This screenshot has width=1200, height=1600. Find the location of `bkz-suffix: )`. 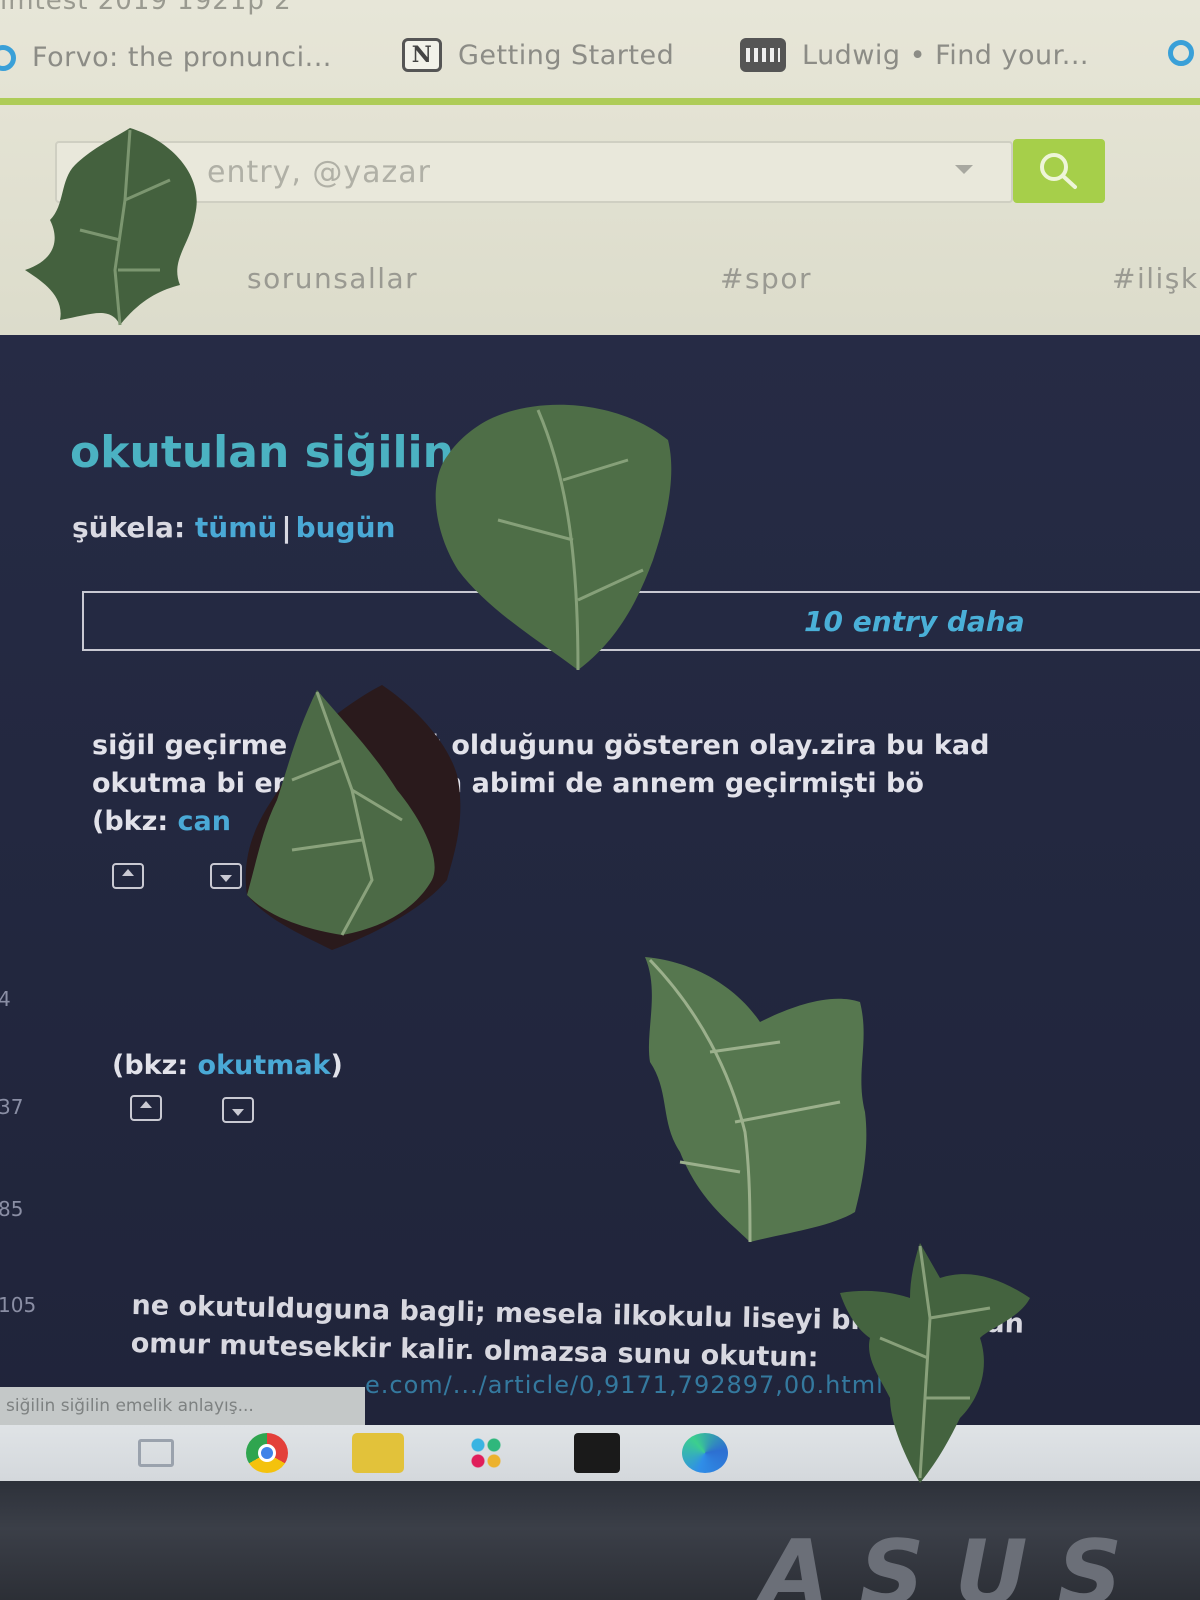

bkz-suffix: ) is located at coordinates (336, 1065).